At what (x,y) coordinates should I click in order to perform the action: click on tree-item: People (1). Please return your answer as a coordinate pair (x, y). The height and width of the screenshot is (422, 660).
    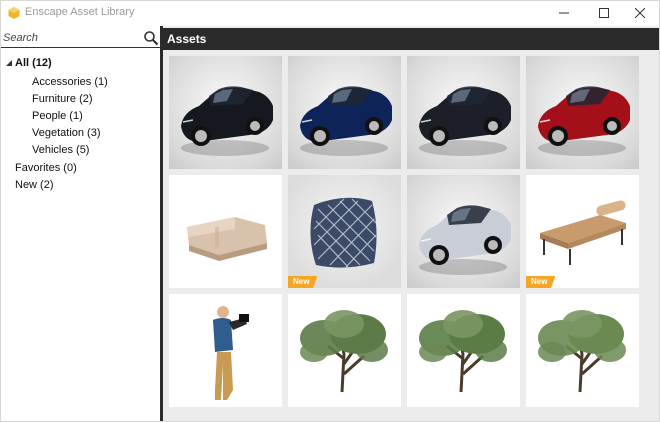
    Looking at the image, I should click on (57, 116).